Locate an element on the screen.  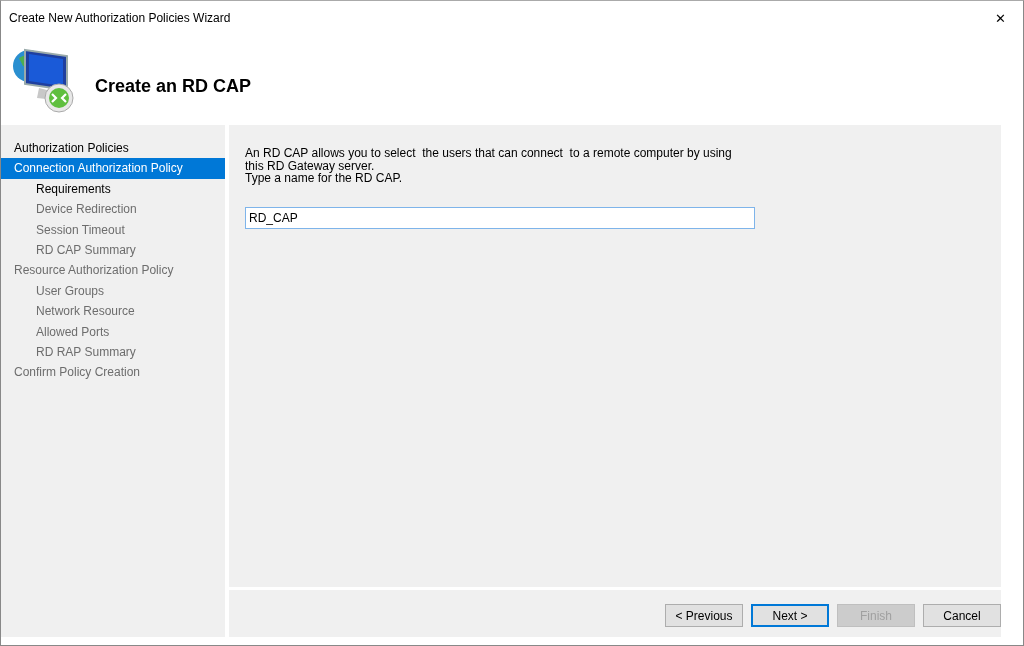
wizard-button: Cancel is located at coordinates (962, 615).